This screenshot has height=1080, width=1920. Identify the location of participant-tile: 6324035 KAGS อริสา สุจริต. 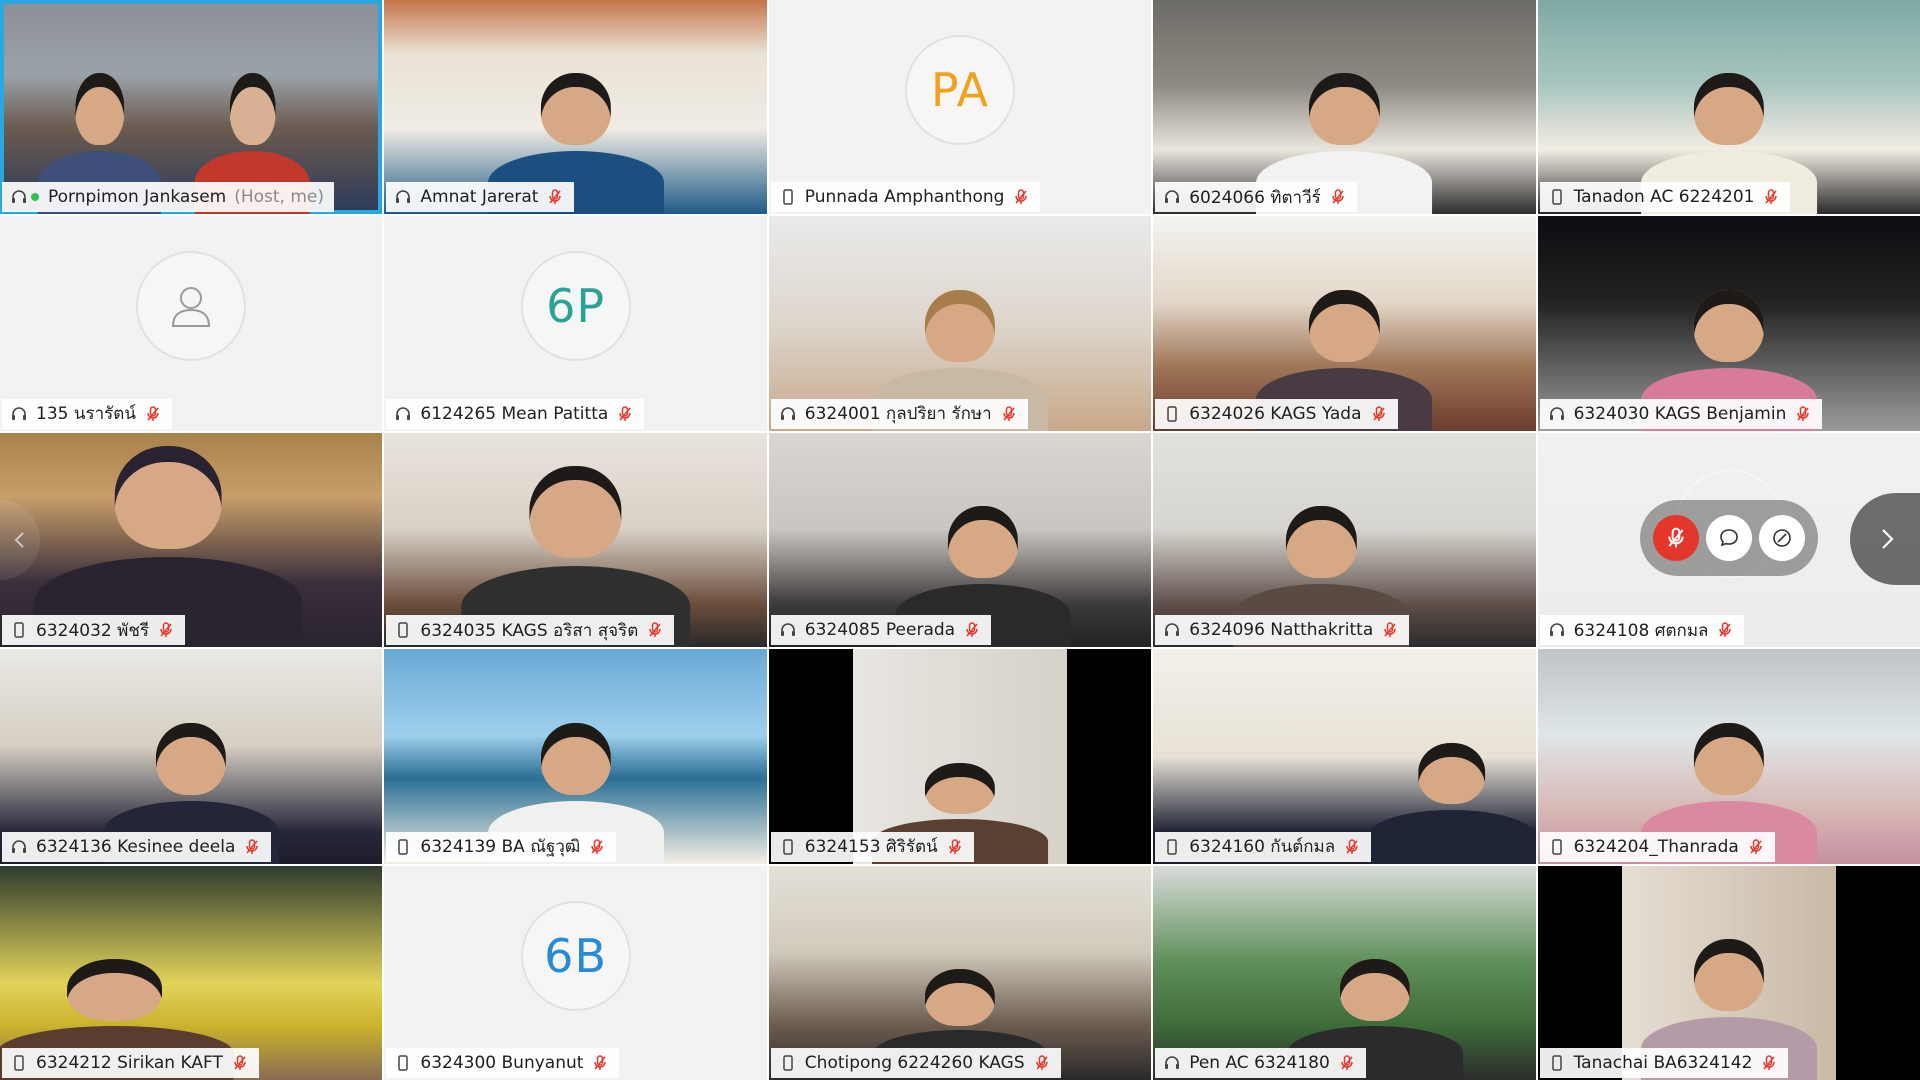
(575, 540).